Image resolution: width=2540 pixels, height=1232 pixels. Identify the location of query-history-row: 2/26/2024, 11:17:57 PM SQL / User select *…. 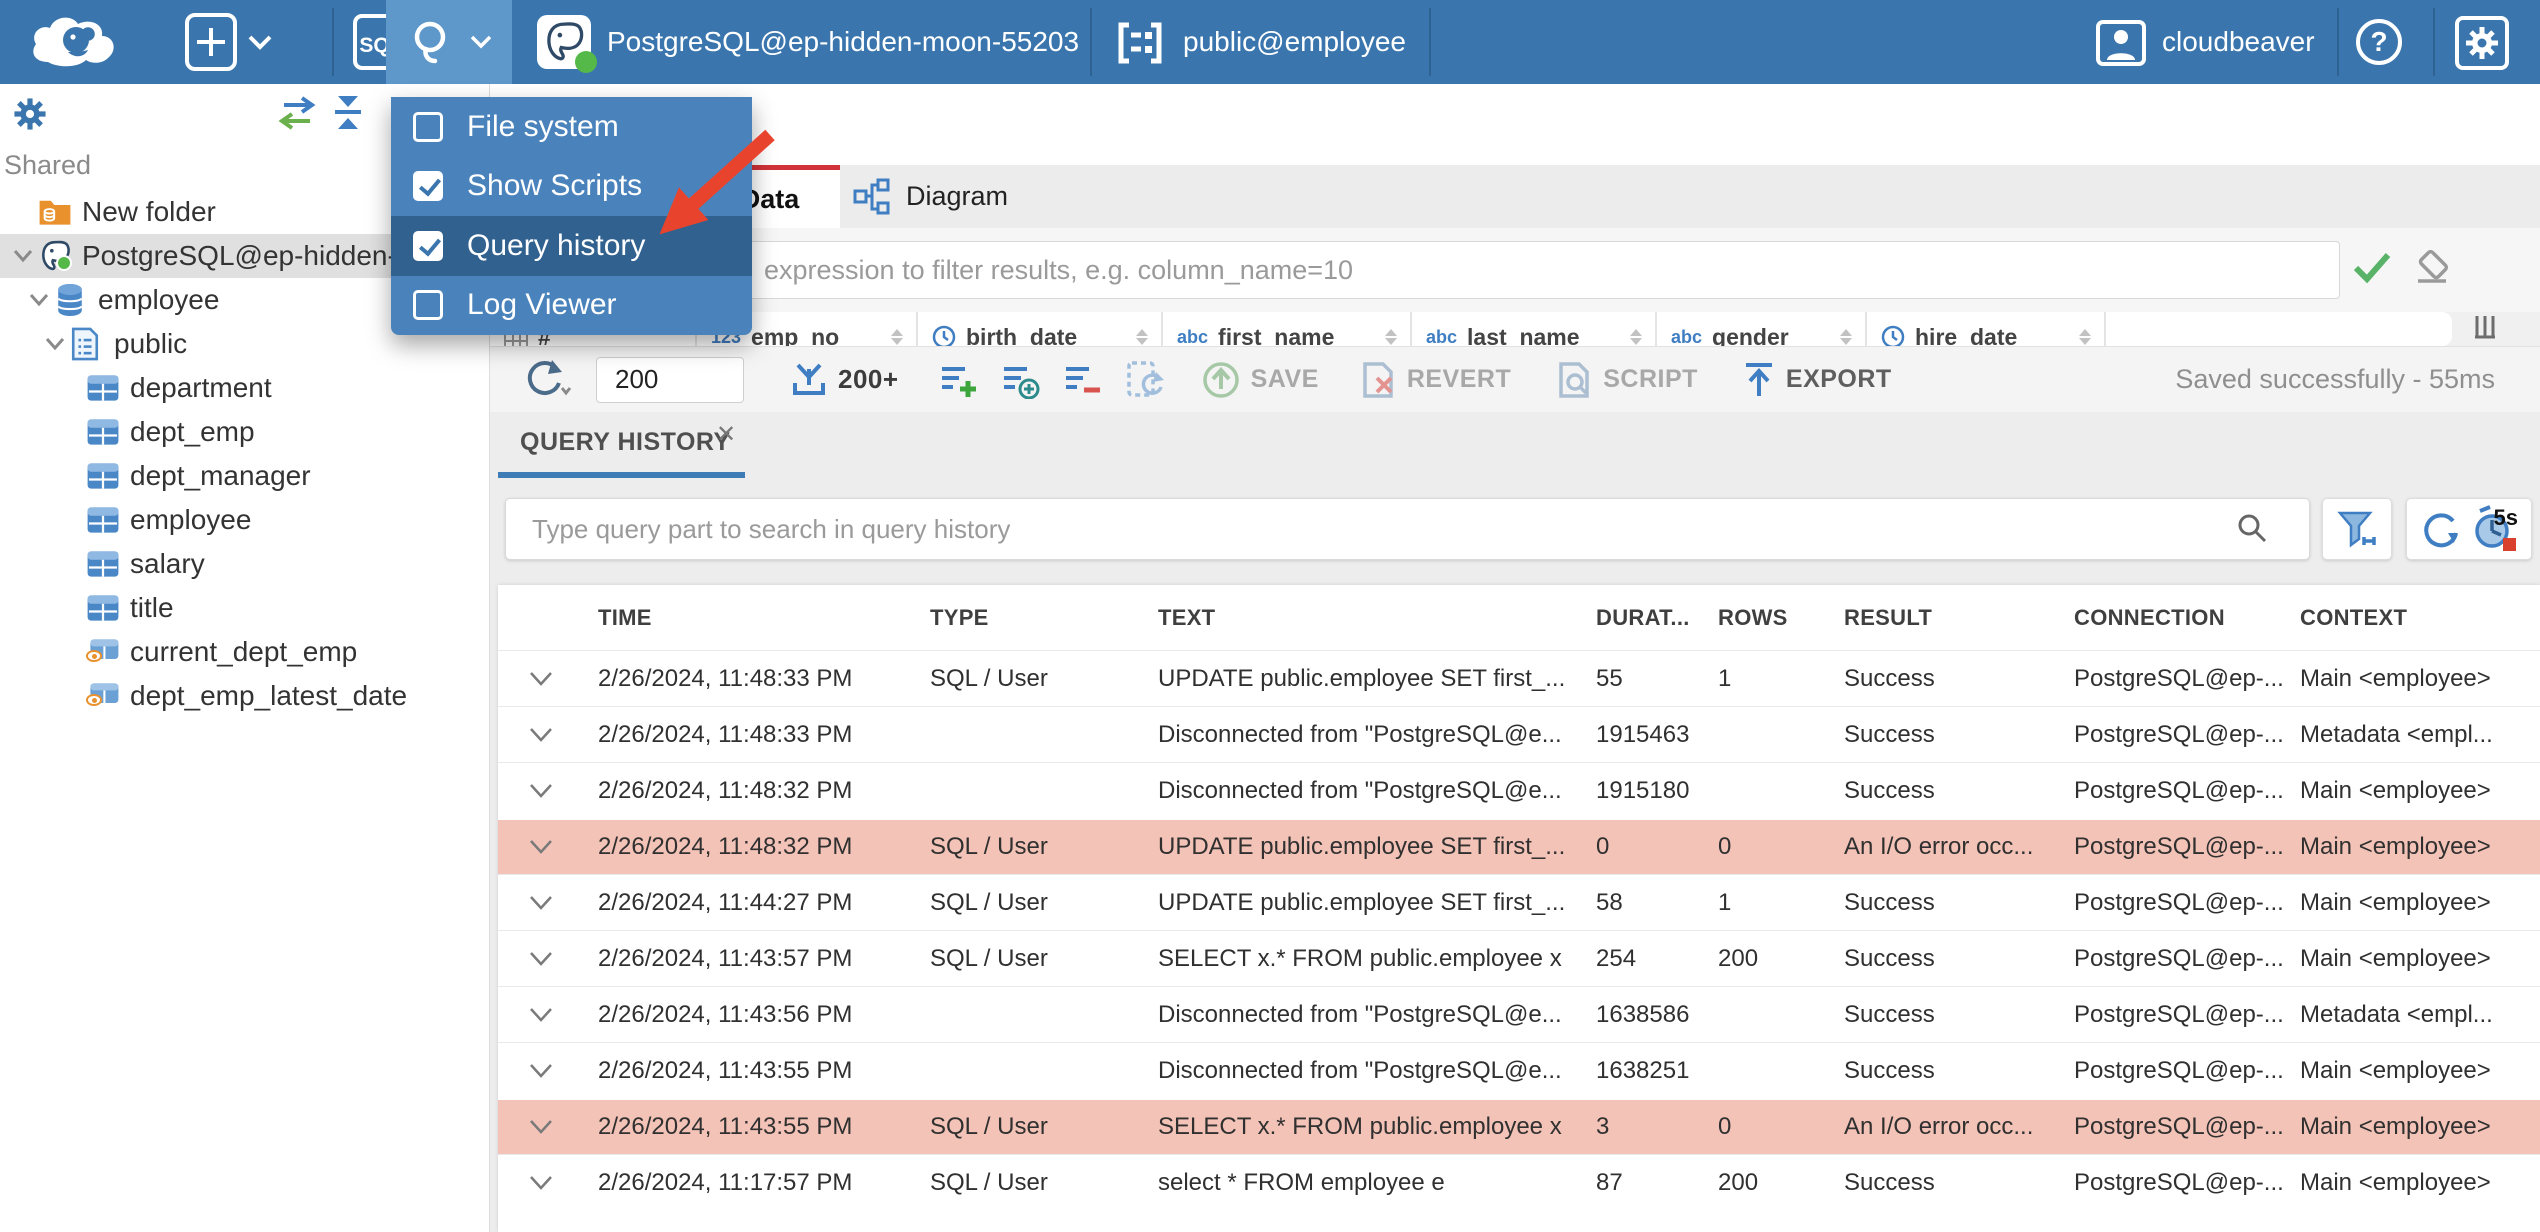
(1519, 1182).